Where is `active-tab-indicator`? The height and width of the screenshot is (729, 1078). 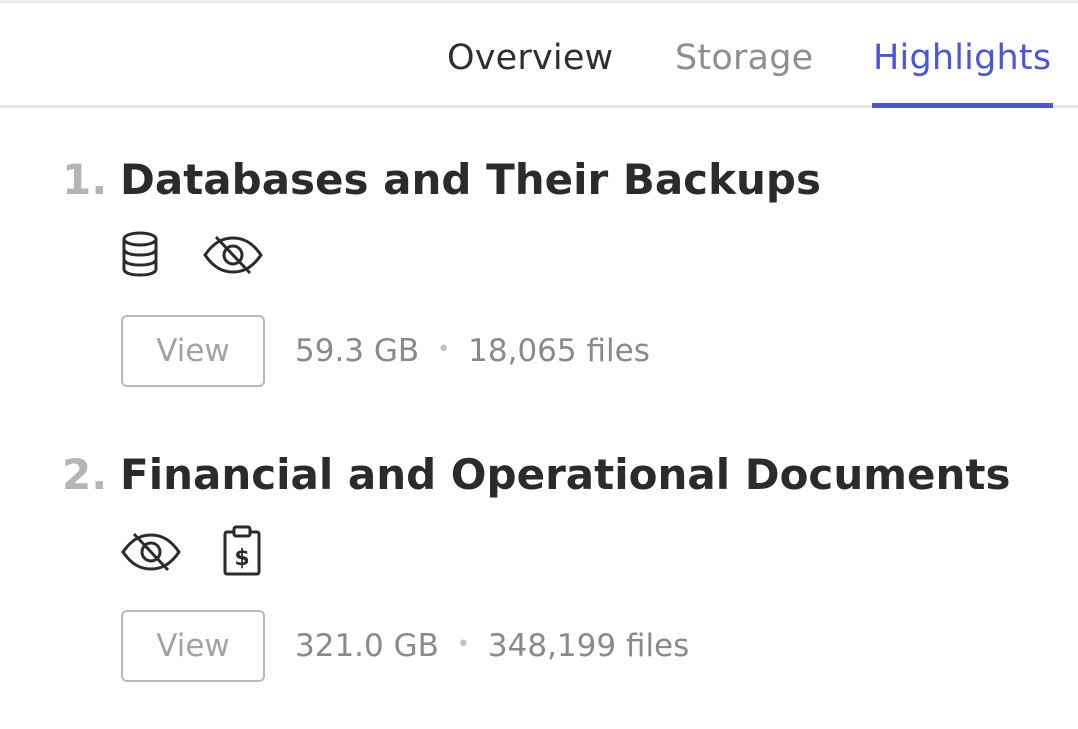 active-tab-indicator is located at coordinates (962, 105).